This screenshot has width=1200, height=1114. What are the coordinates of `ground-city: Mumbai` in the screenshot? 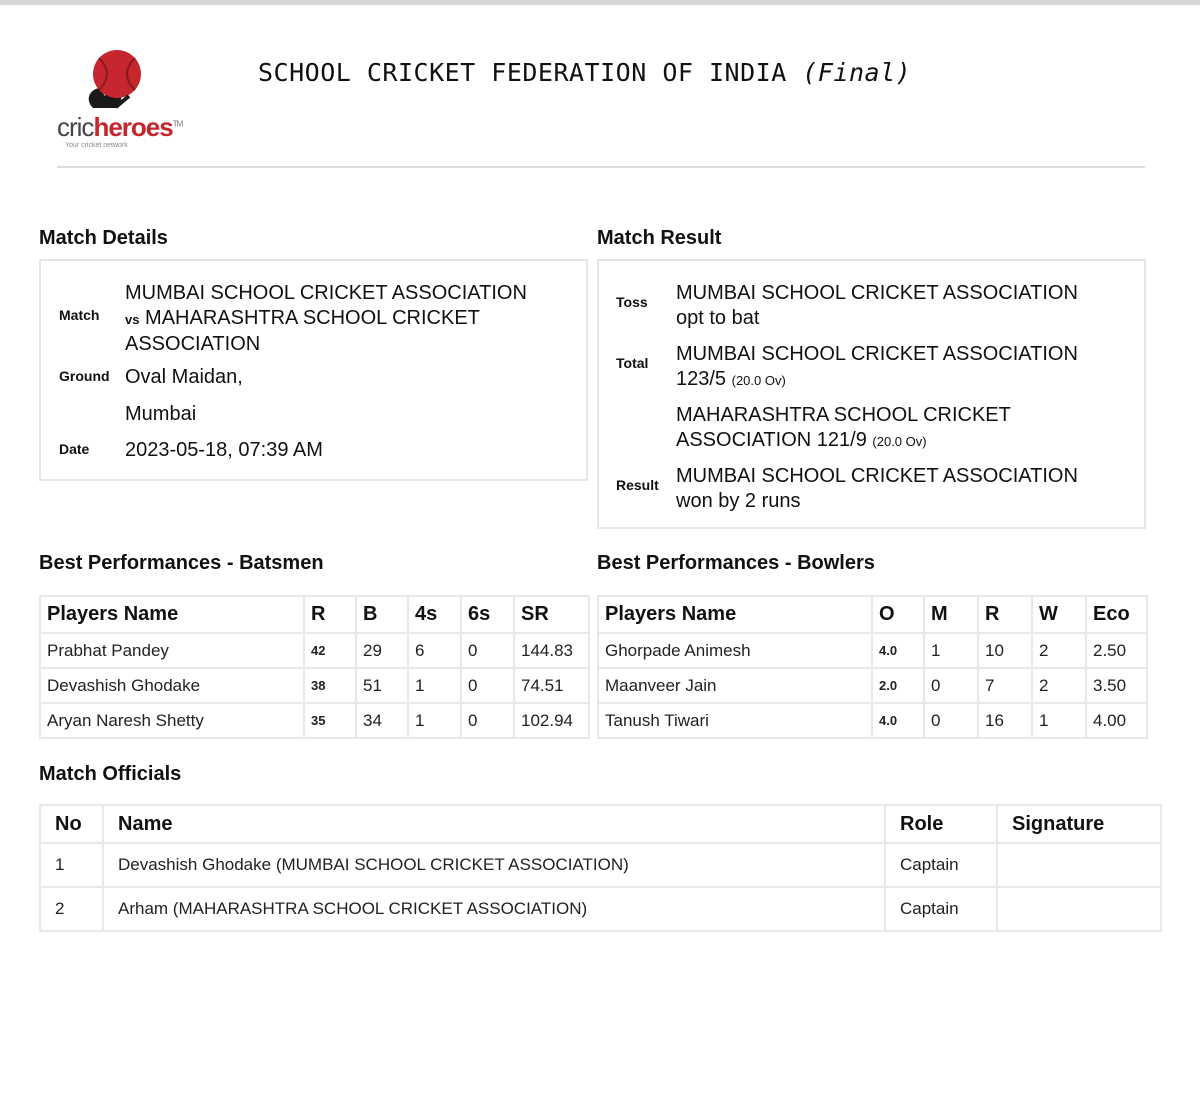 It's located at (161, 414).